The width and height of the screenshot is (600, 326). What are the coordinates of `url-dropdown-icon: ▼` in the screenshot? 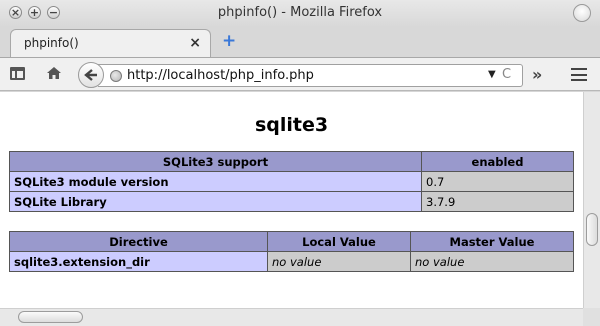 It's located at (492, 74).